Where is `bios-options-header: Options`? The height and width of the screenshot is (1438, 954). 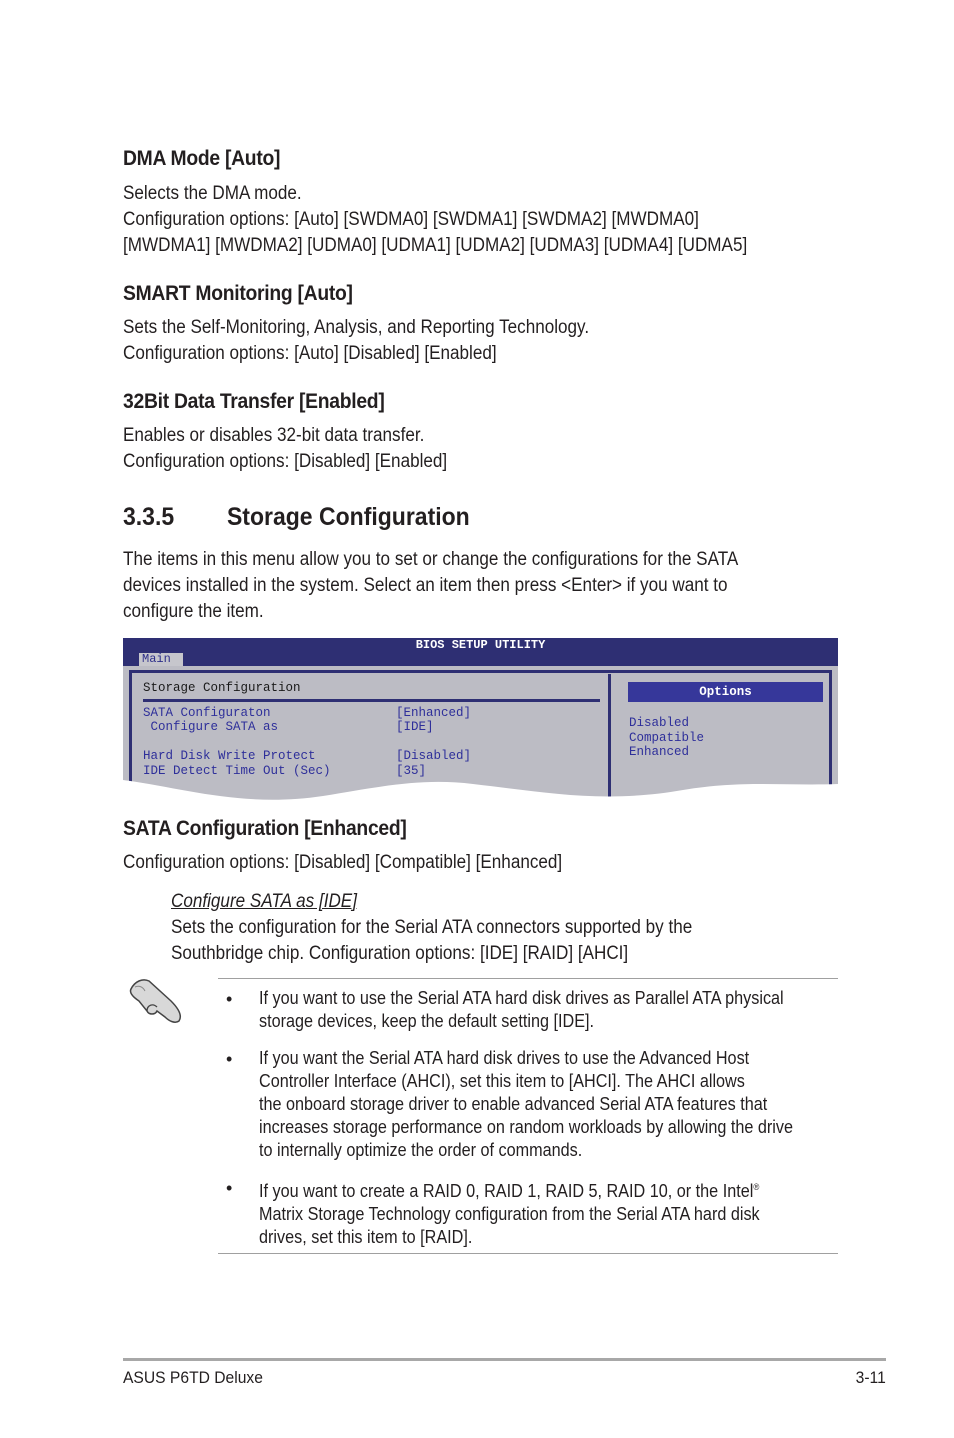
bios-options-header: Options is located at coordinates (725, 692).